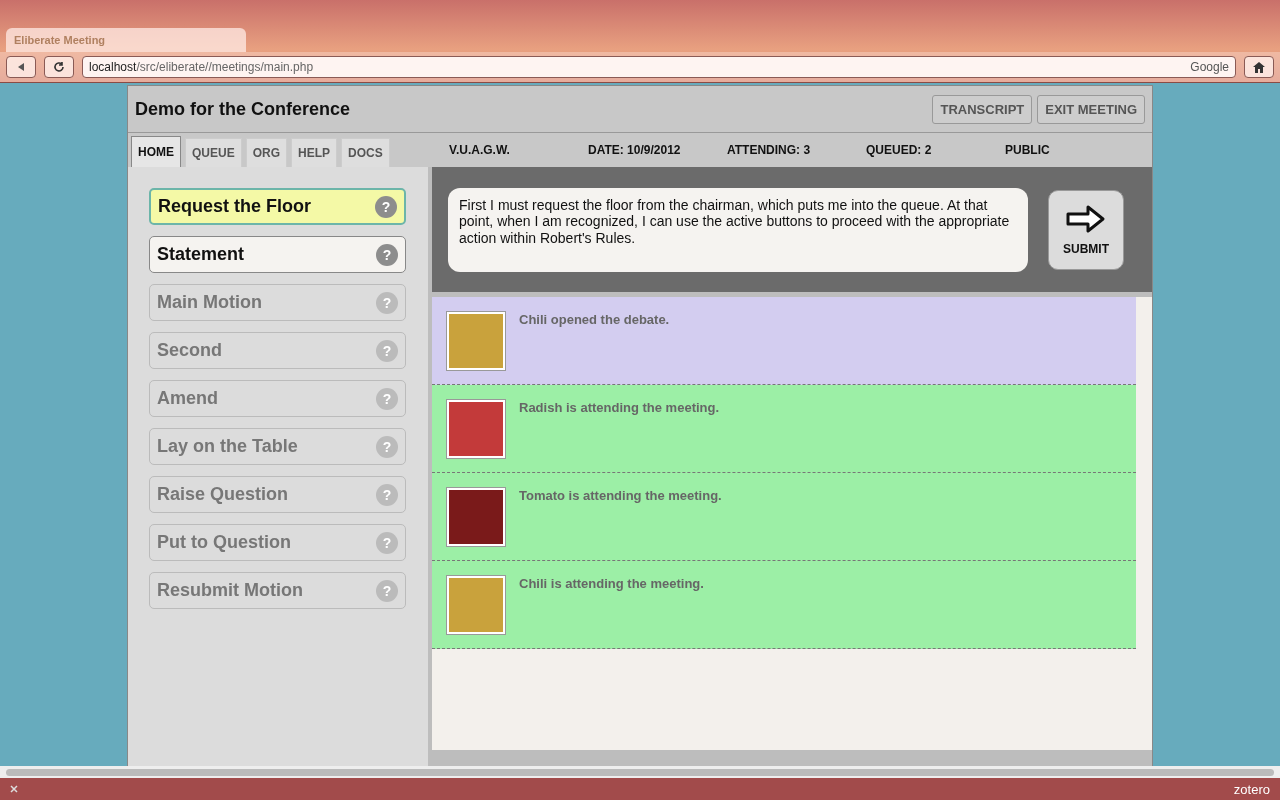 The width and height of the screenshot is (1280, 800). Describe the element at coordinates (899, 150) in the screenshot. I see `meeting-info: QUEUED: 2` at that location.